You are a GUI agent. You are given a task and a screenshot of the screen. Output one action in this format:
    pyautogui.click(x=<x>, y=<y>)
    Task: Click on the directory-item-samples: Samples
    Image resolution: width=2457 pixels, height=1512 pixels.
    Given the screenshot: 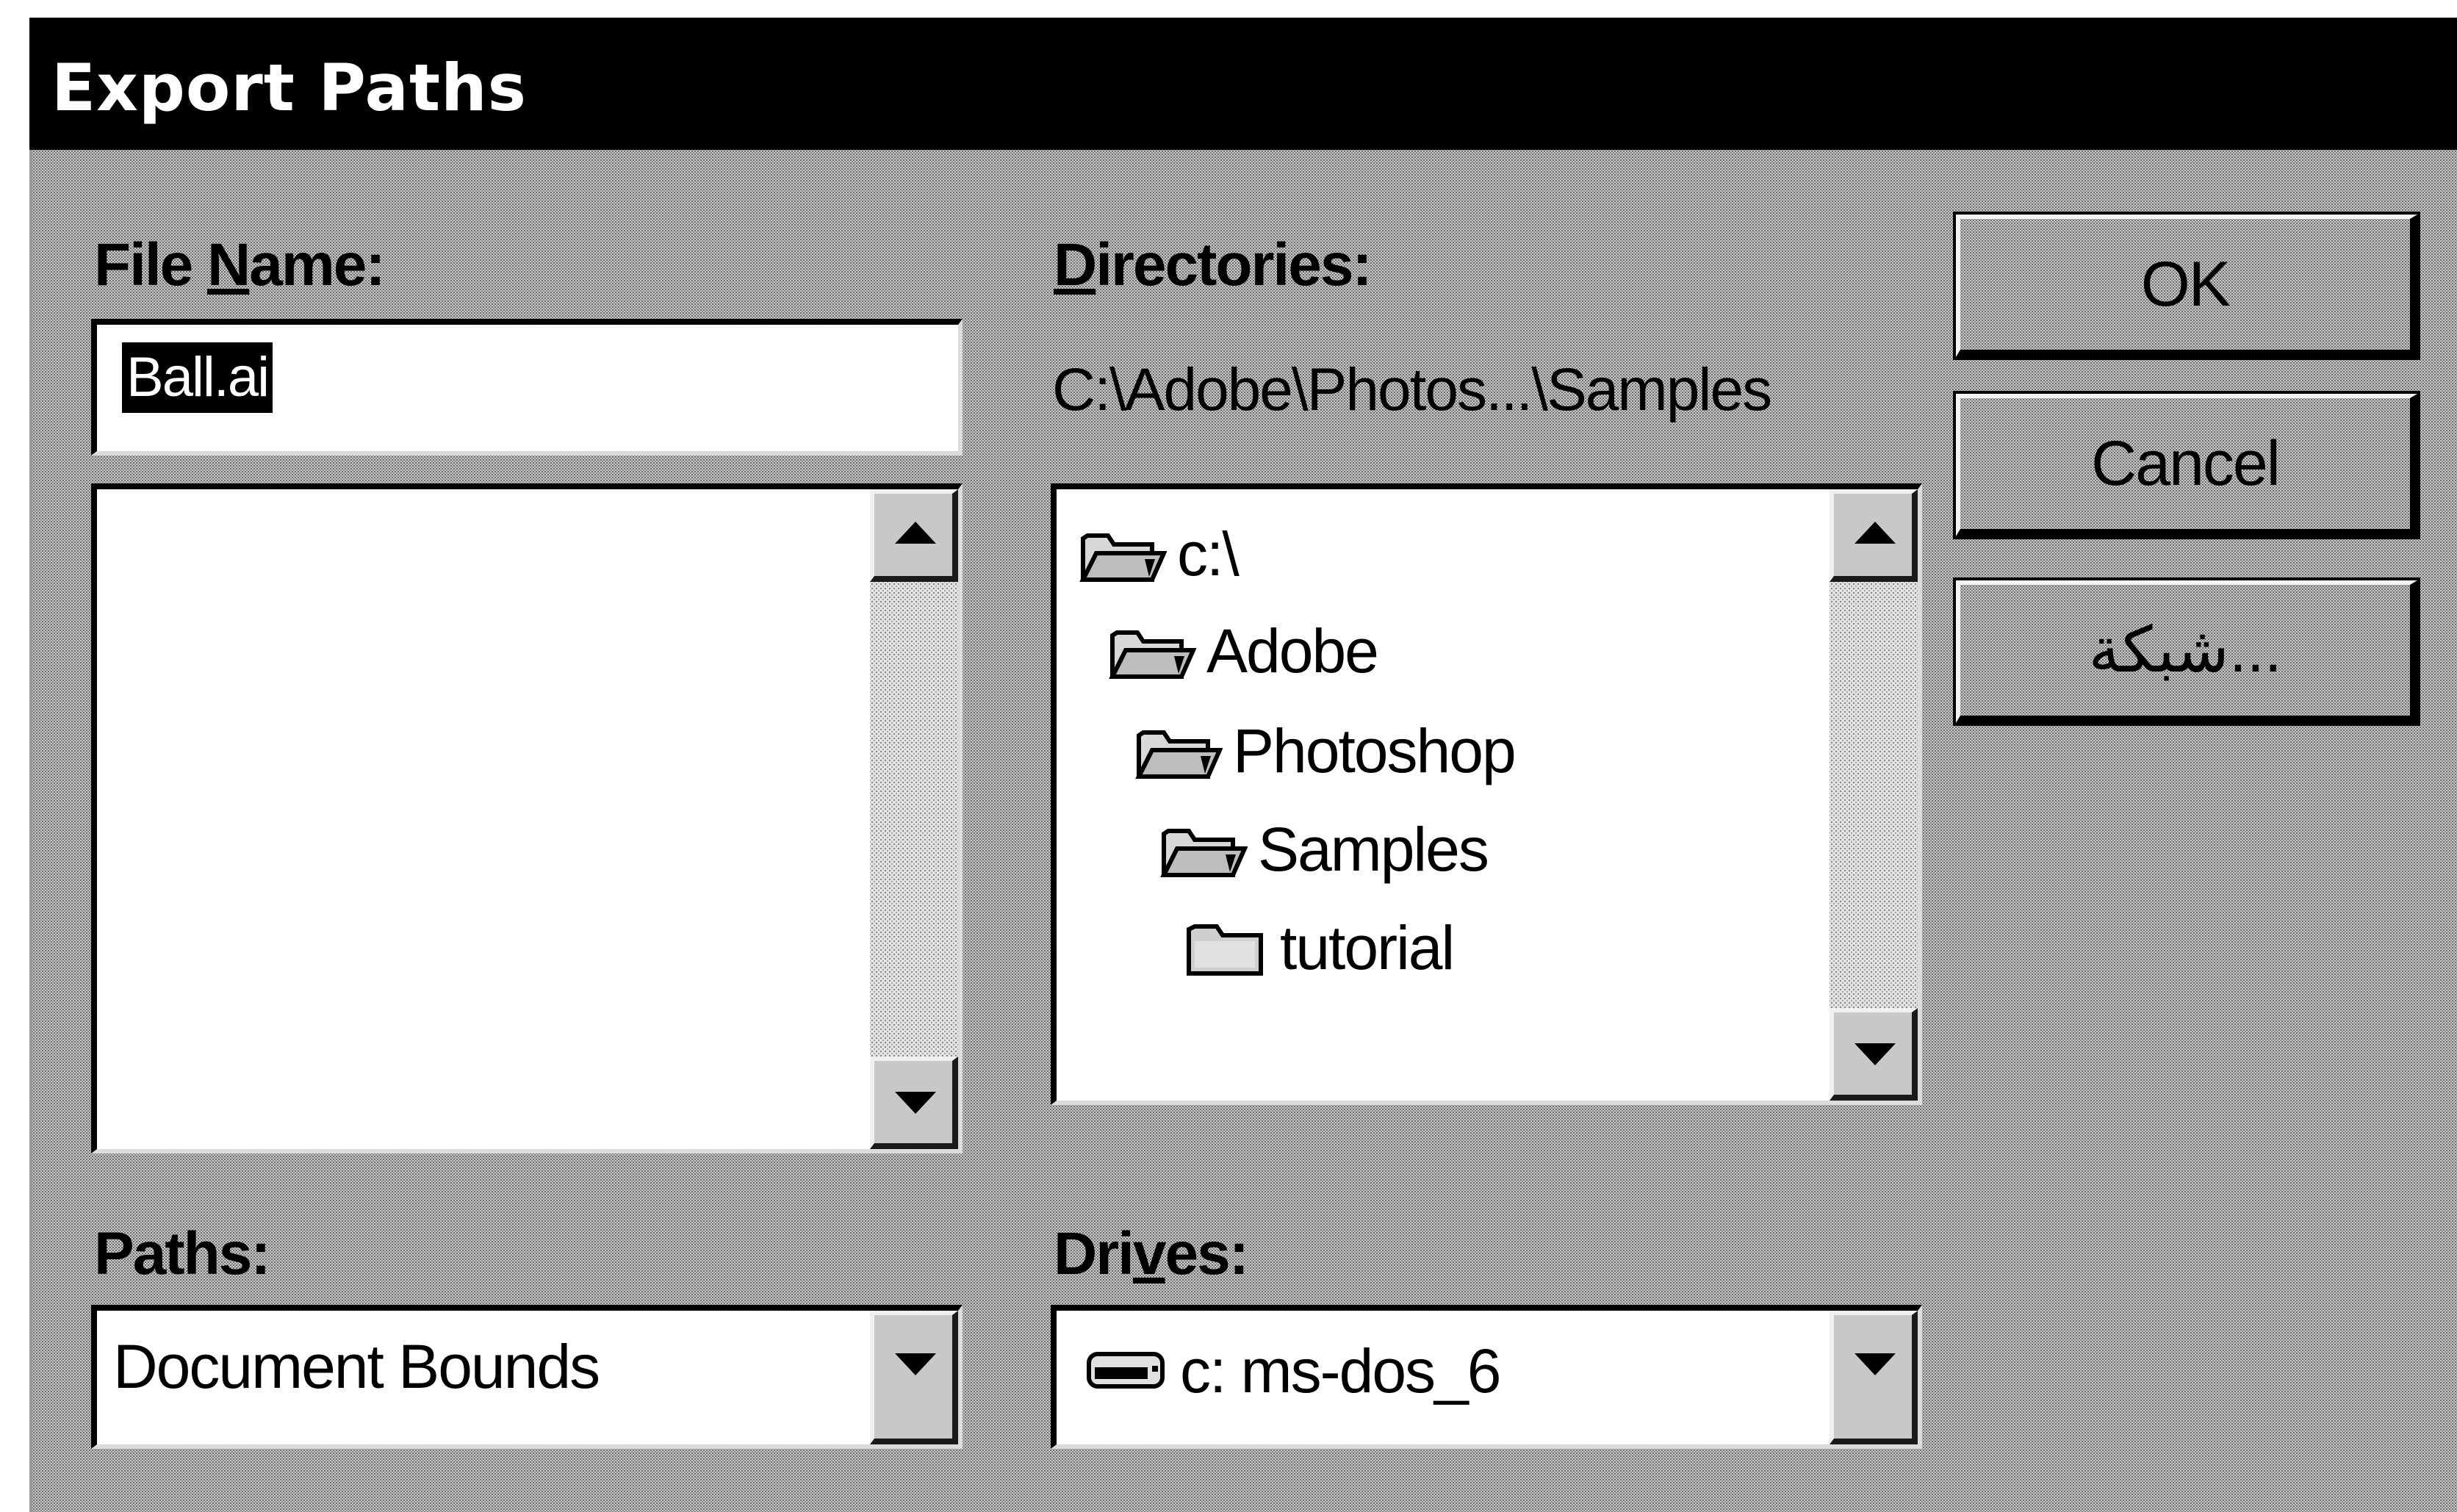 What is the action you would take?
    pyautogui.click(x=1324, y=850)
    